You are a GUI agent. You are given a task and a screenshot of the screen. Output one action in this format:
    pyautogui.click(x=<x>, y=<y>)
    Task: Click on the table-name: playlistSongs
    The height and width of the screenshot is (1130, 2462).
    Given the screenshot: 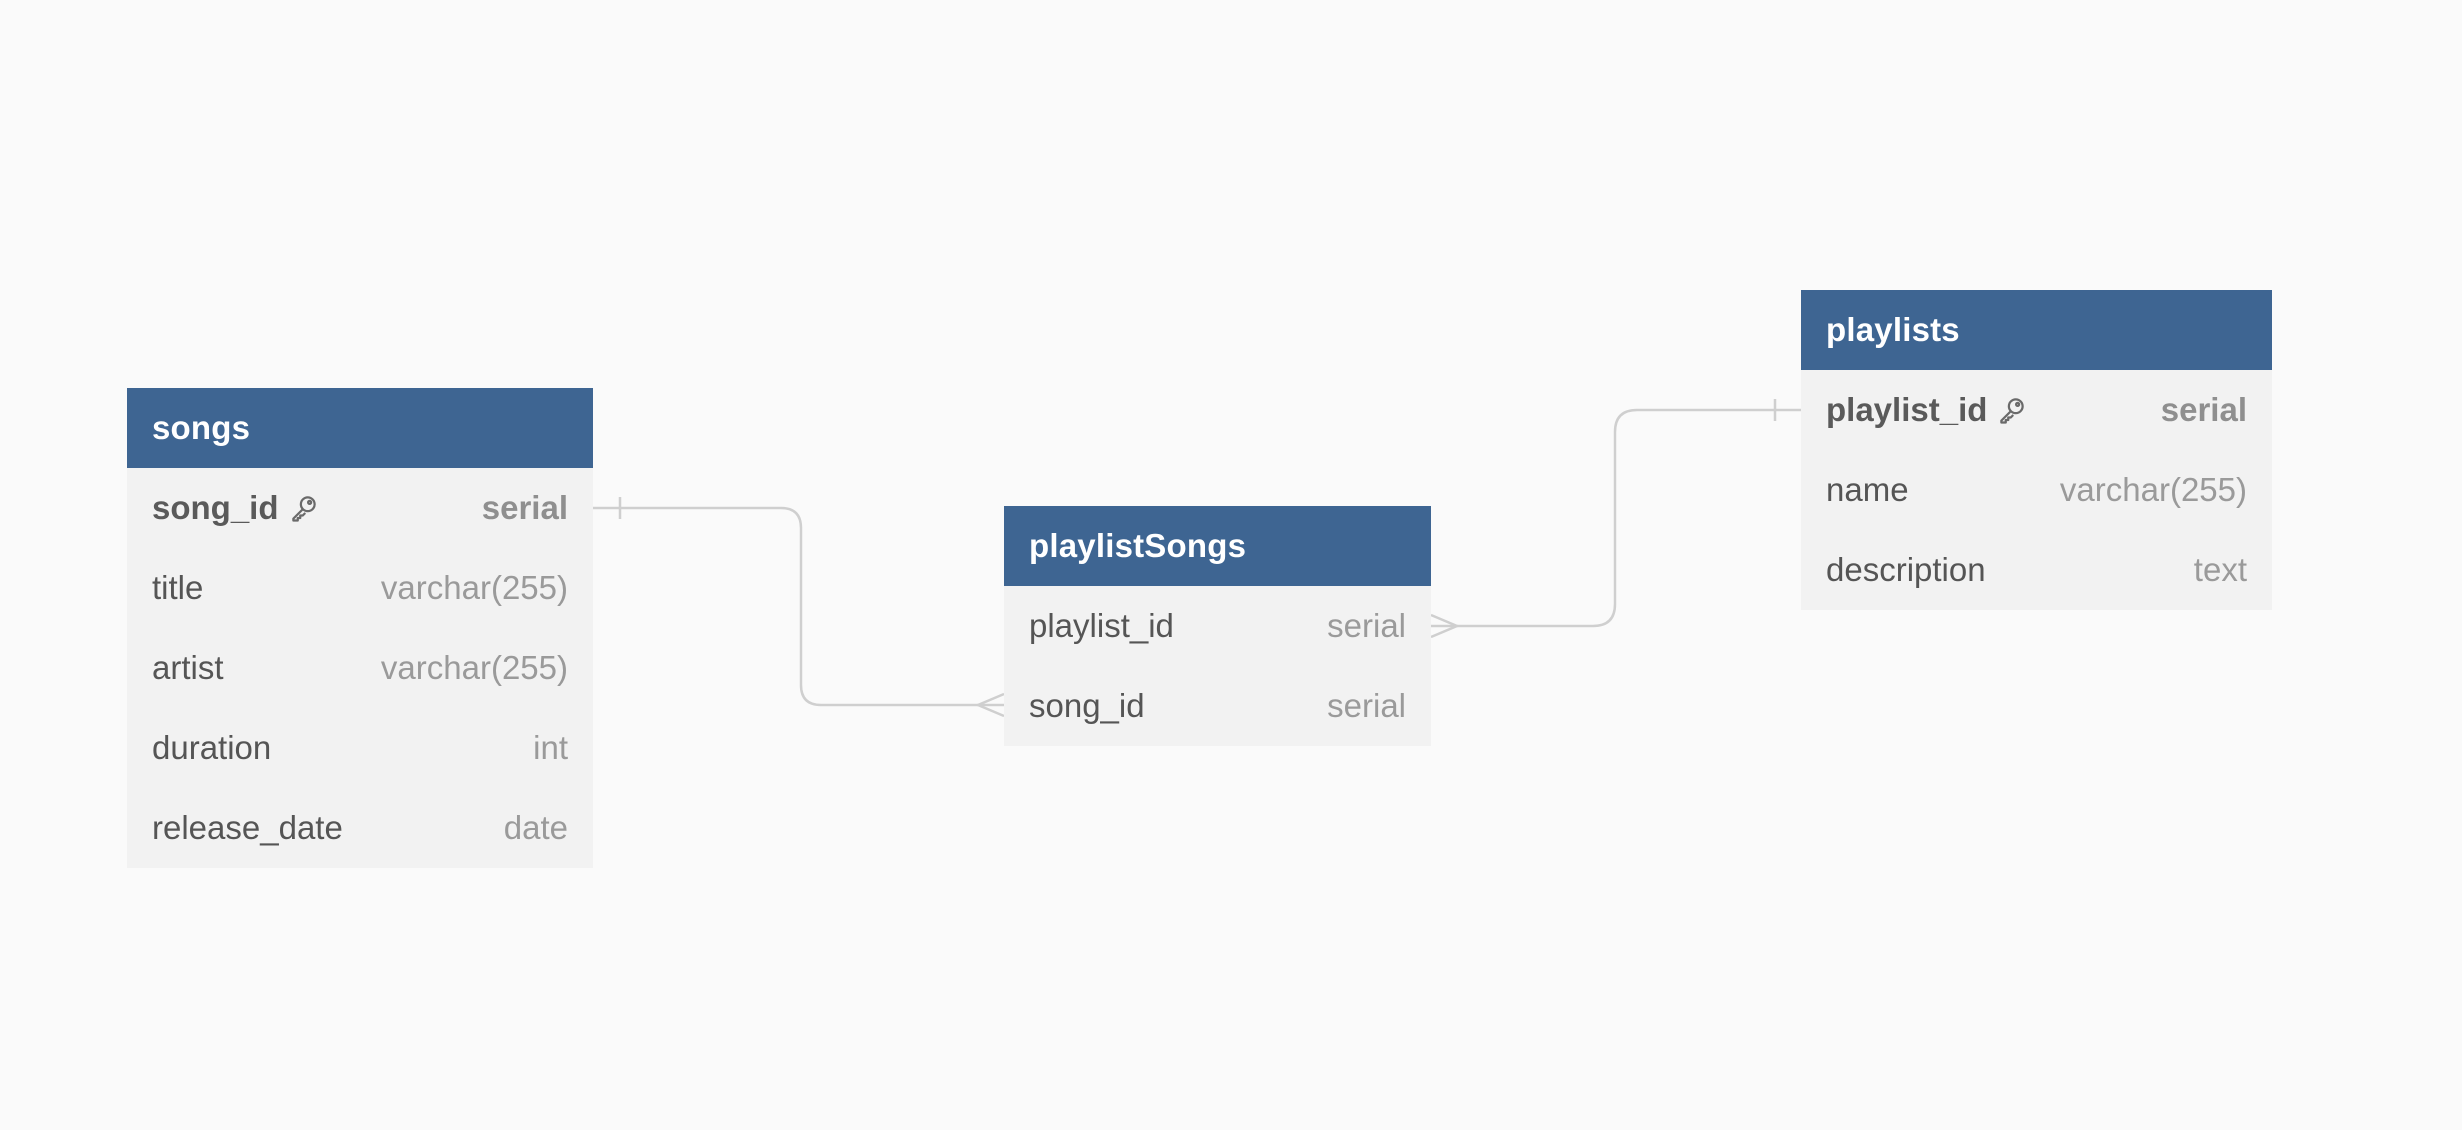 What is the action you would take?
    pyautogui.click(x=1138, y=545)
    